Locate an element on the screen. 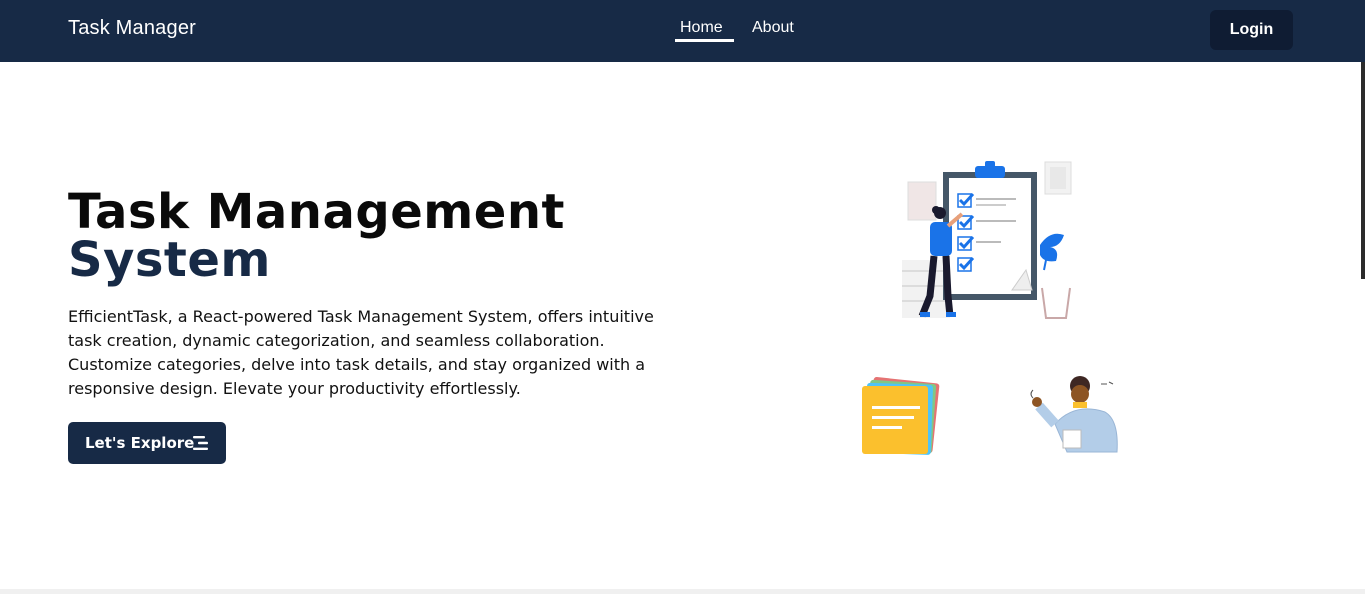  hero-title-line2: System is located at coordinates (169, 260).